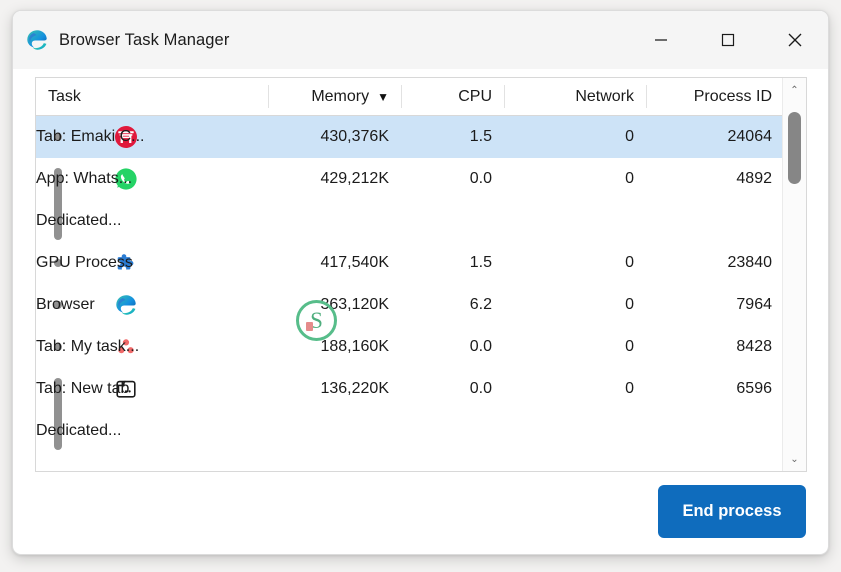  Describe the element at coordinates (144, 39) in the screenshot. I see `window-title: Browser Task Manager` at that location.